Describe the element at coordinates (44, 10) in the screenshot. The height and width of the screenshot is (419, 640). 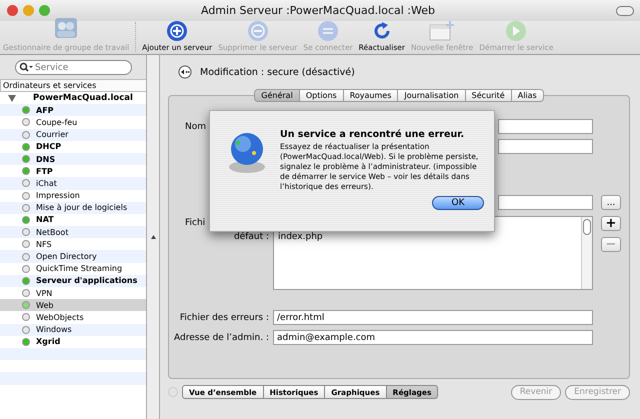
I see `zoom-button` at that location.